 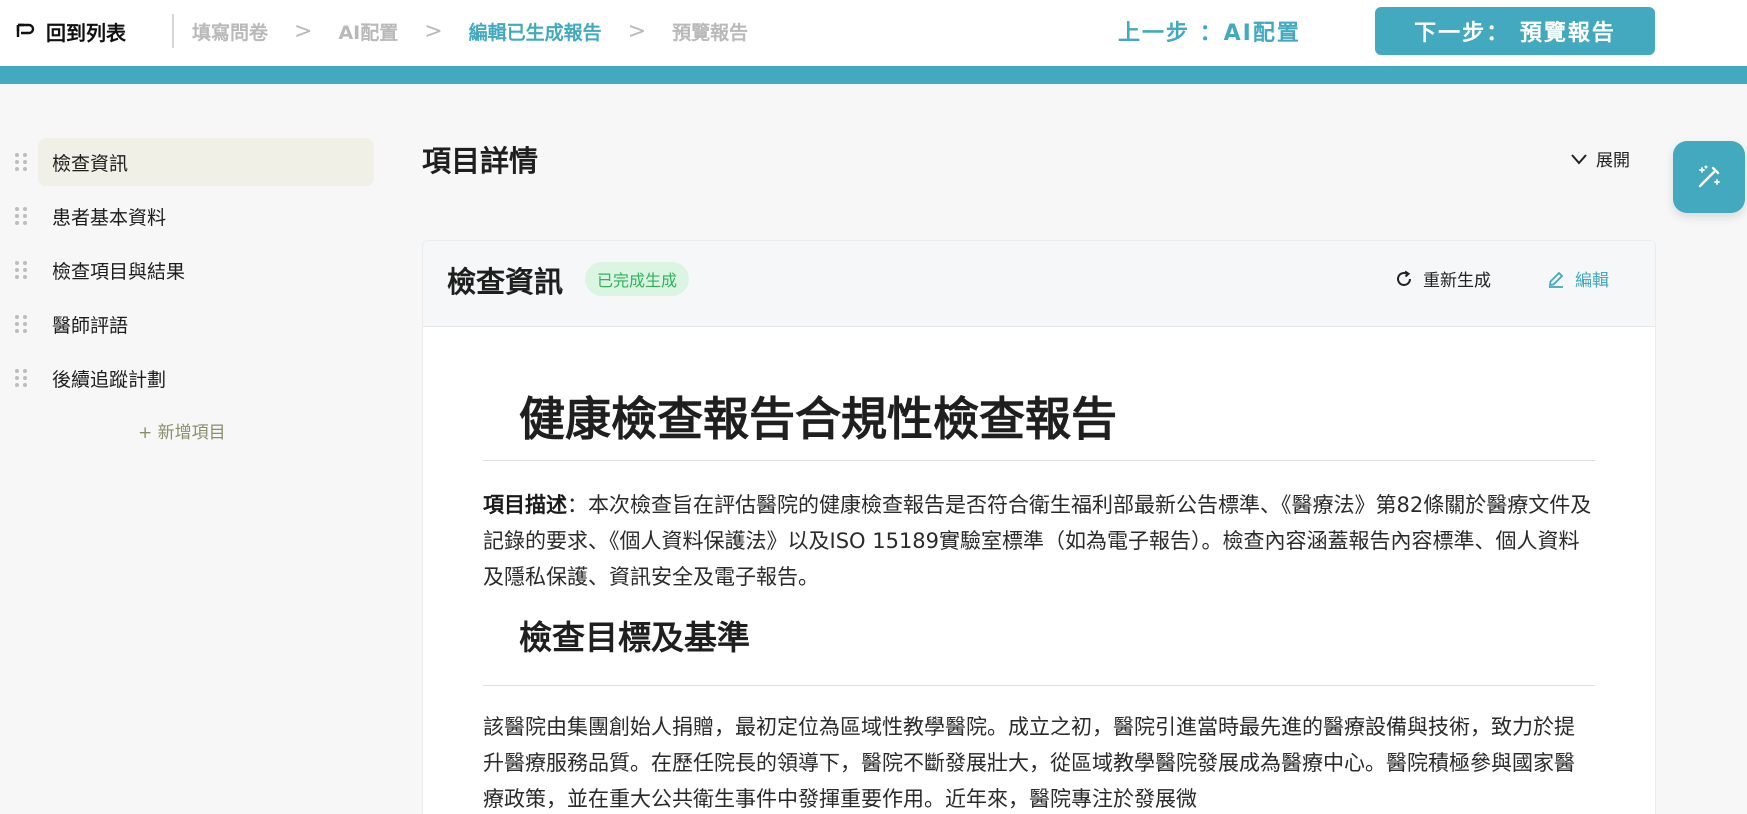 What do you see at coordinates (90, 325) in the screenshot?
I see `sidebar-item-label: 醫師評語` at bounding box center [90, 325].